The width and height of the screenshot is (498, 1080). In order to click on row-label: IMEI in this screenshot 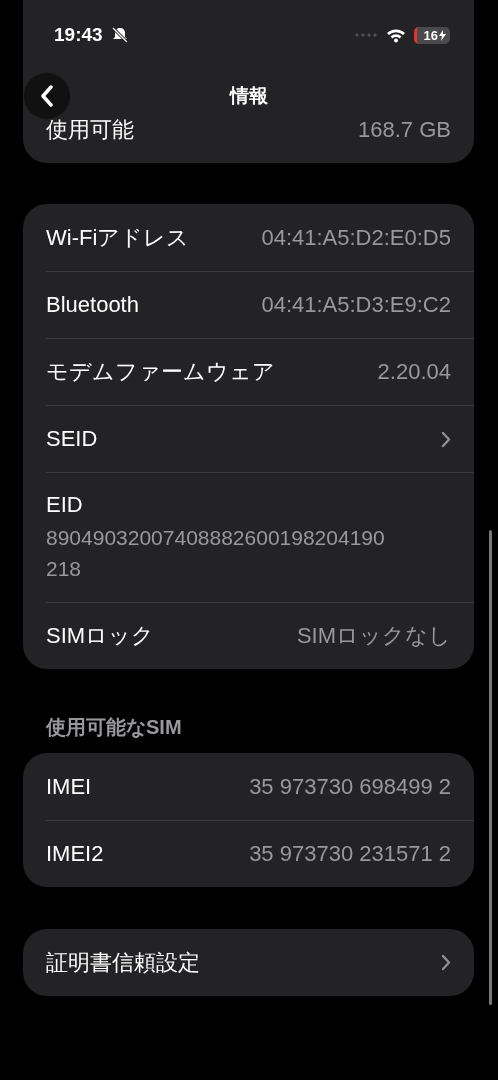, I will do `click(69, 786)`.